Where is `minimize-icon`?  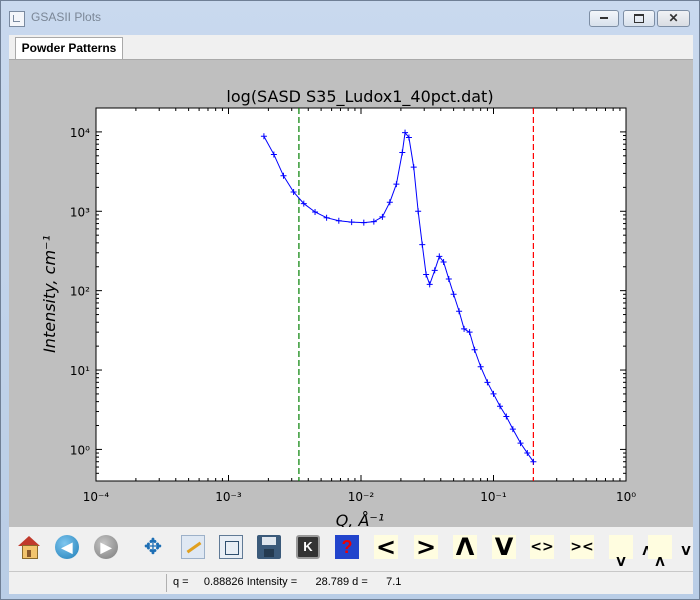 minimize-icon is located at coordinates (604, 18).